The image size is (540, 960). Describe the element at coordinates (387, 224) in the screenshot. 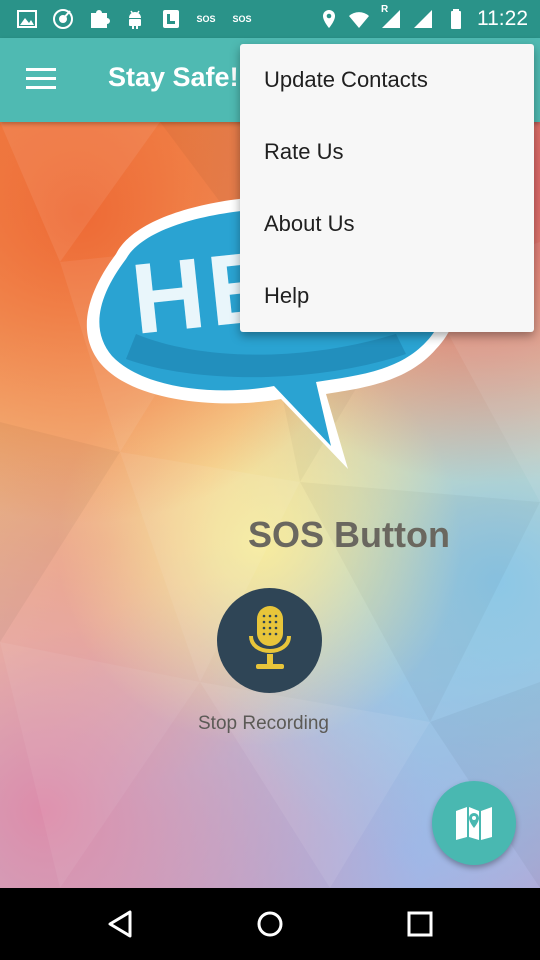

I see `menu-item-about-us: About Us` at that location.